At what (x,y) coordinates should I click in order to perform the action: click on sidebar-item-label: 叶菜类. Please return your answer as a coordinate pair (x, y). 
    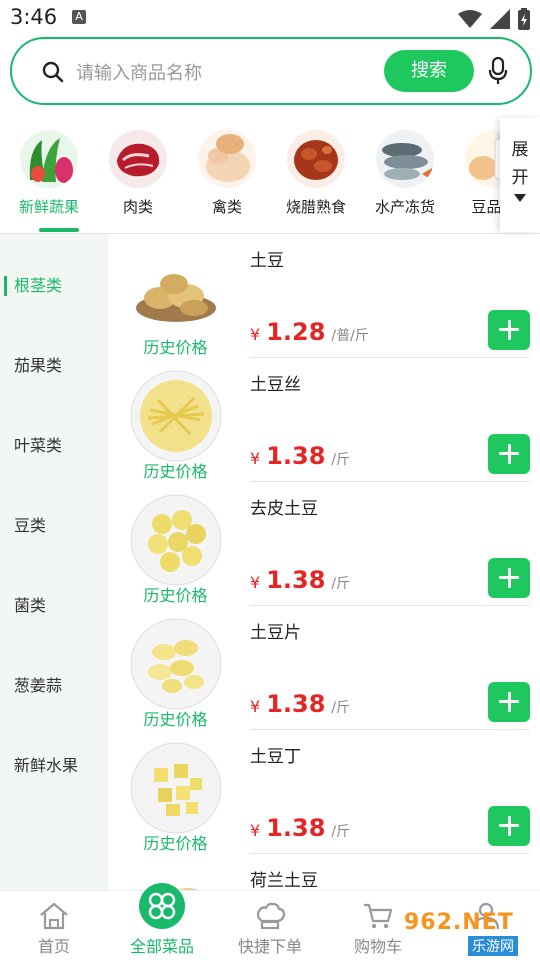
    Looking at the image, I should click on (38, 445).